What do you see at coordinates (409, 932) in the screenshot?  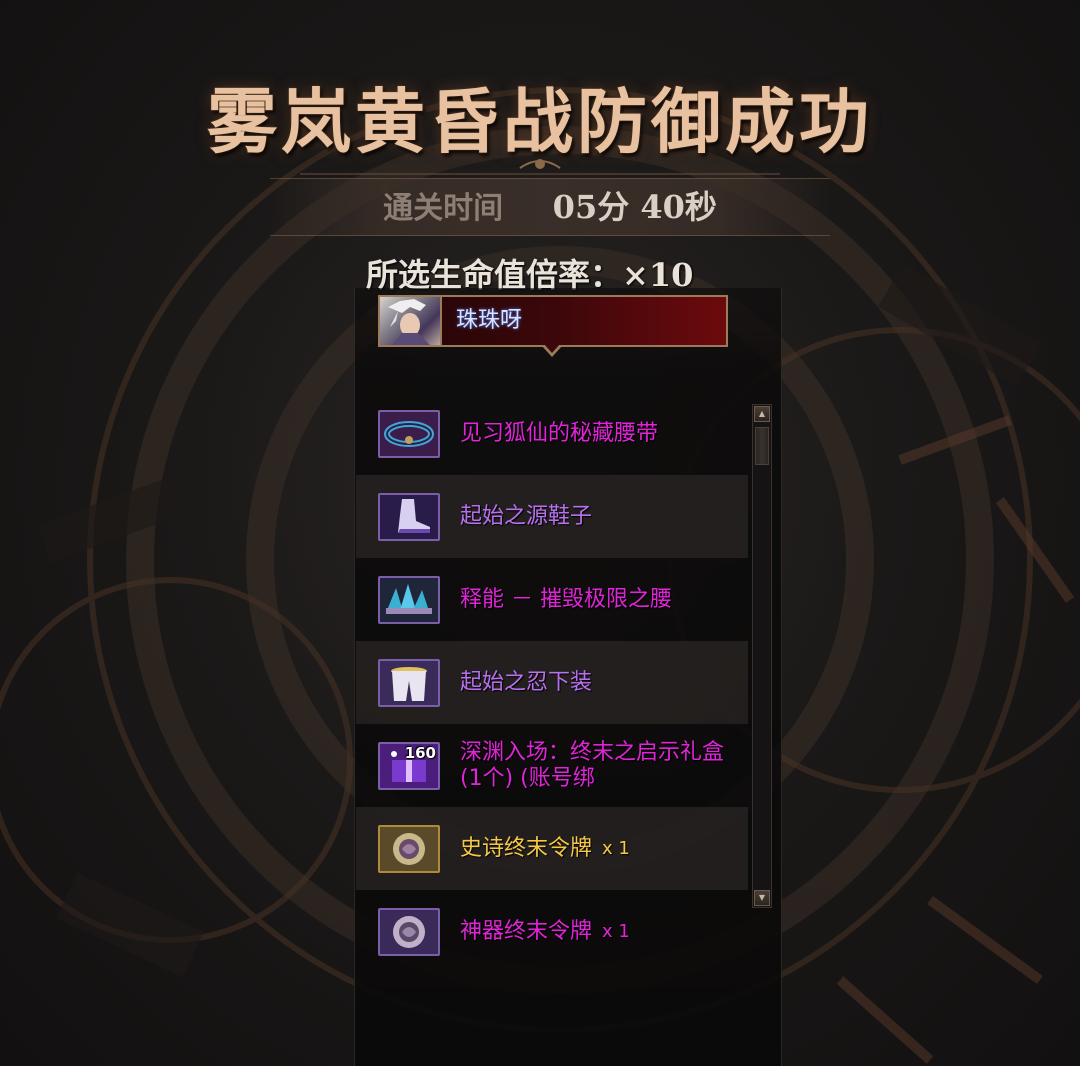 I see `artifact-token-icon` at bounding box center [409, 932].